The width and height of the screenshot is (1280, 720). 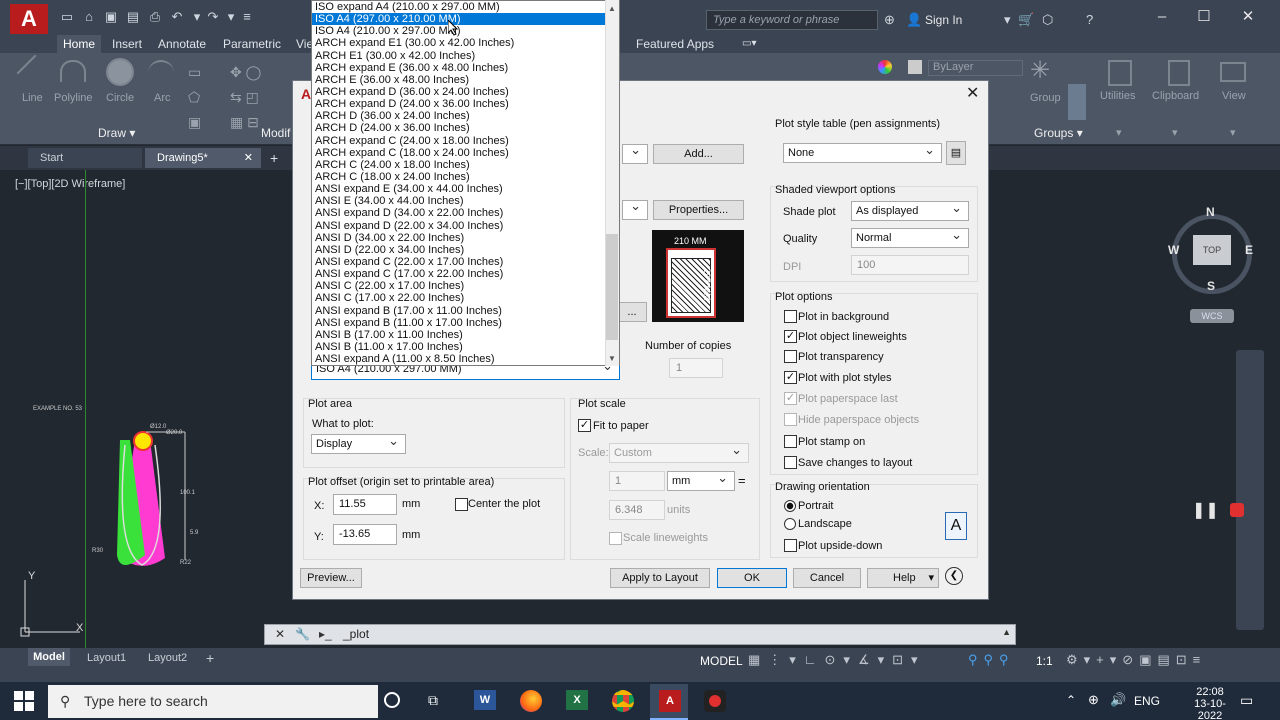 What do you see at coordinates (465, 104) in the screenshot?
I see `paper-size-option: ARCH expand D (24.00 x 36.00 Inches)` at bounding box center [465, 104].